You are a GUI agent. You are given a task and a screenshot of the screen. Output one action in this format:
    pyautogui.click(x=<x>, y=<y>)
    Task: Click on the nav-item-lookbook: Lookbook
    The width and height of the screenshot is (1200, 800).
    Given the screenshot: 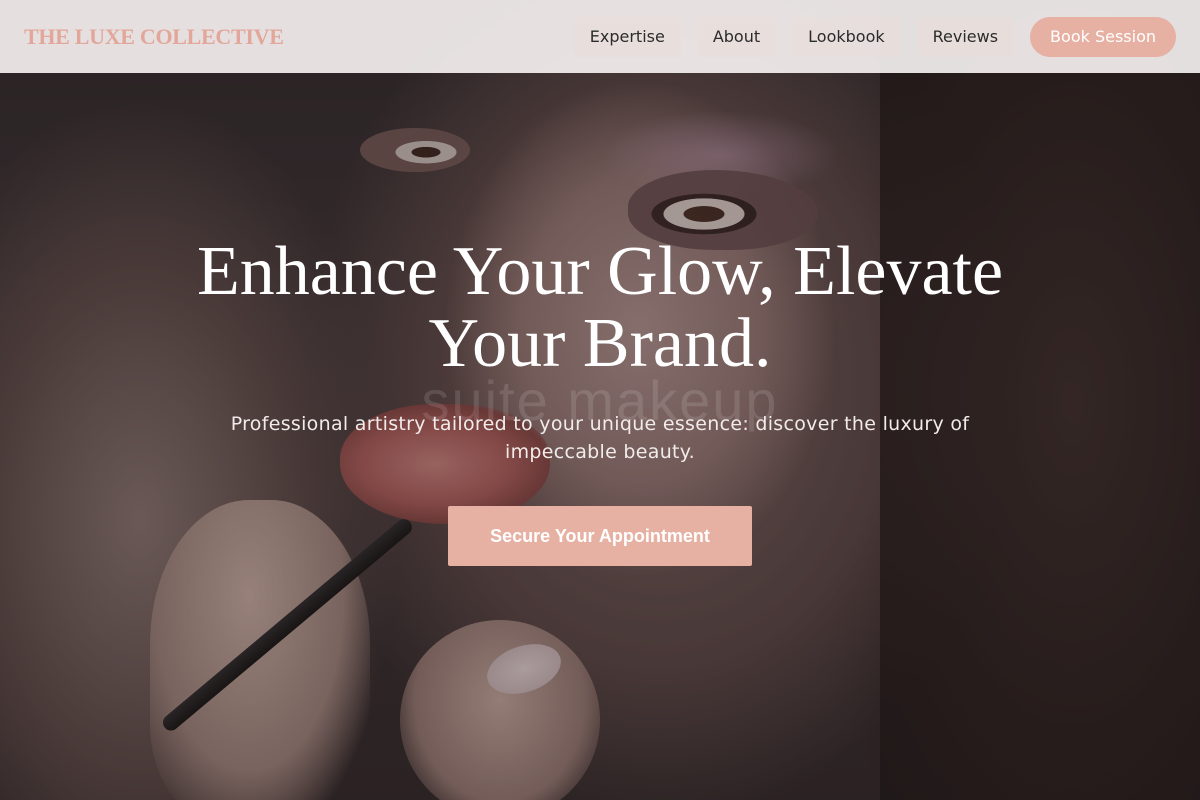 What is the action you would take?
    pyautogui.click(x=846, y=36)
    